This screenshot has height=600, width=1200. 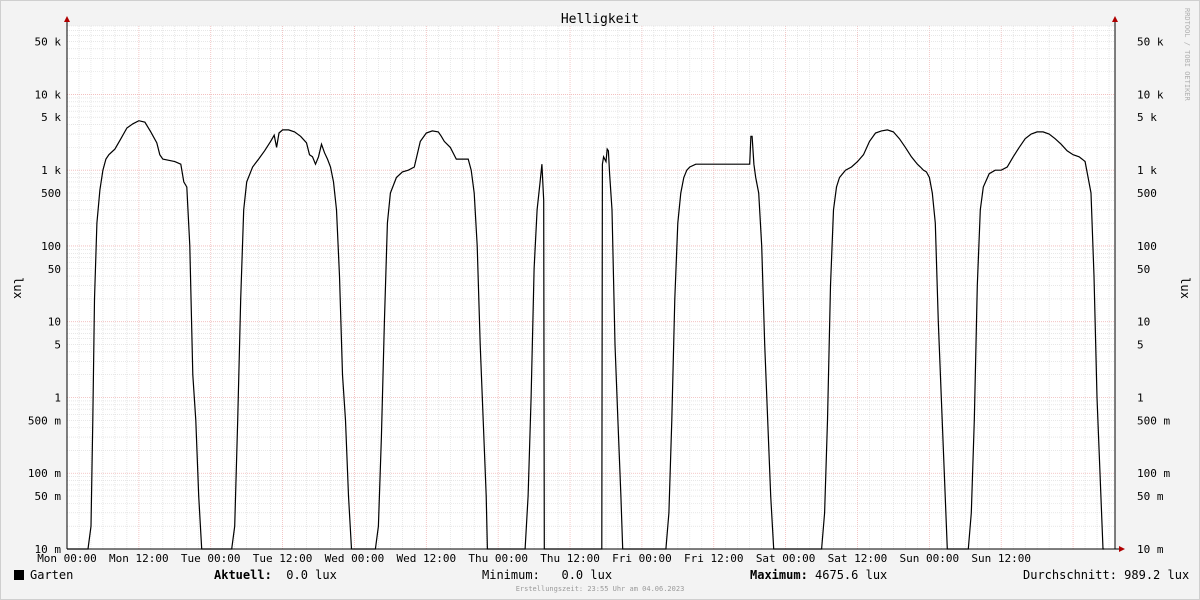 What do you see at coordinates (1185, 288) in the screenshot?
I see `y-axis-label-right: lux` at bounding box center [1185, 288].